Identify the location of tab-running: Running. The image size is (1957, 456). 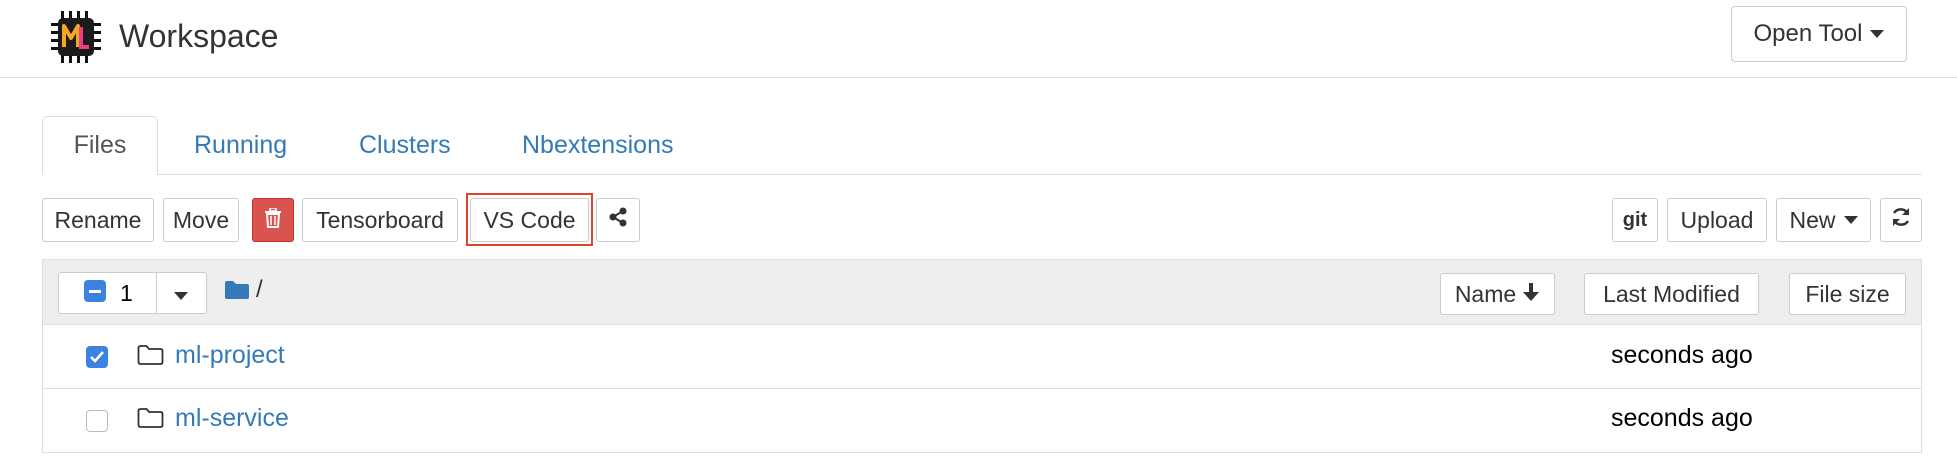
(240, 145).